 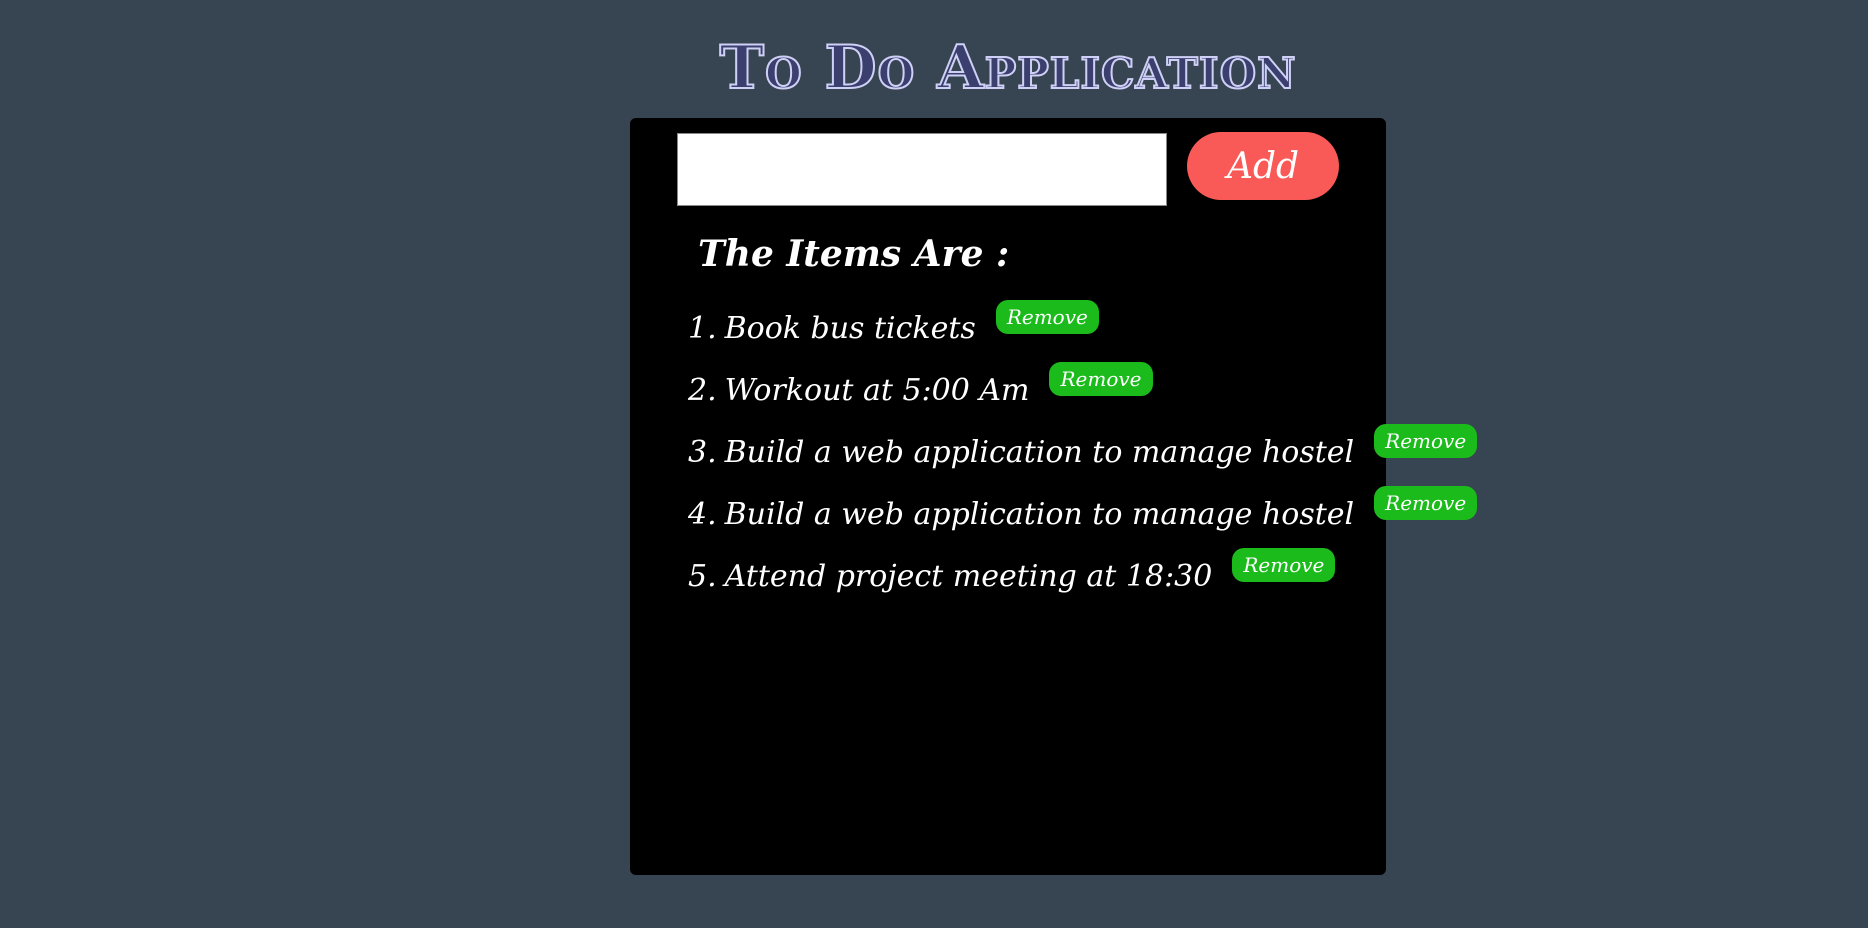 I want to click on item-text: Book bus tickets, so click(x=850, y=328).